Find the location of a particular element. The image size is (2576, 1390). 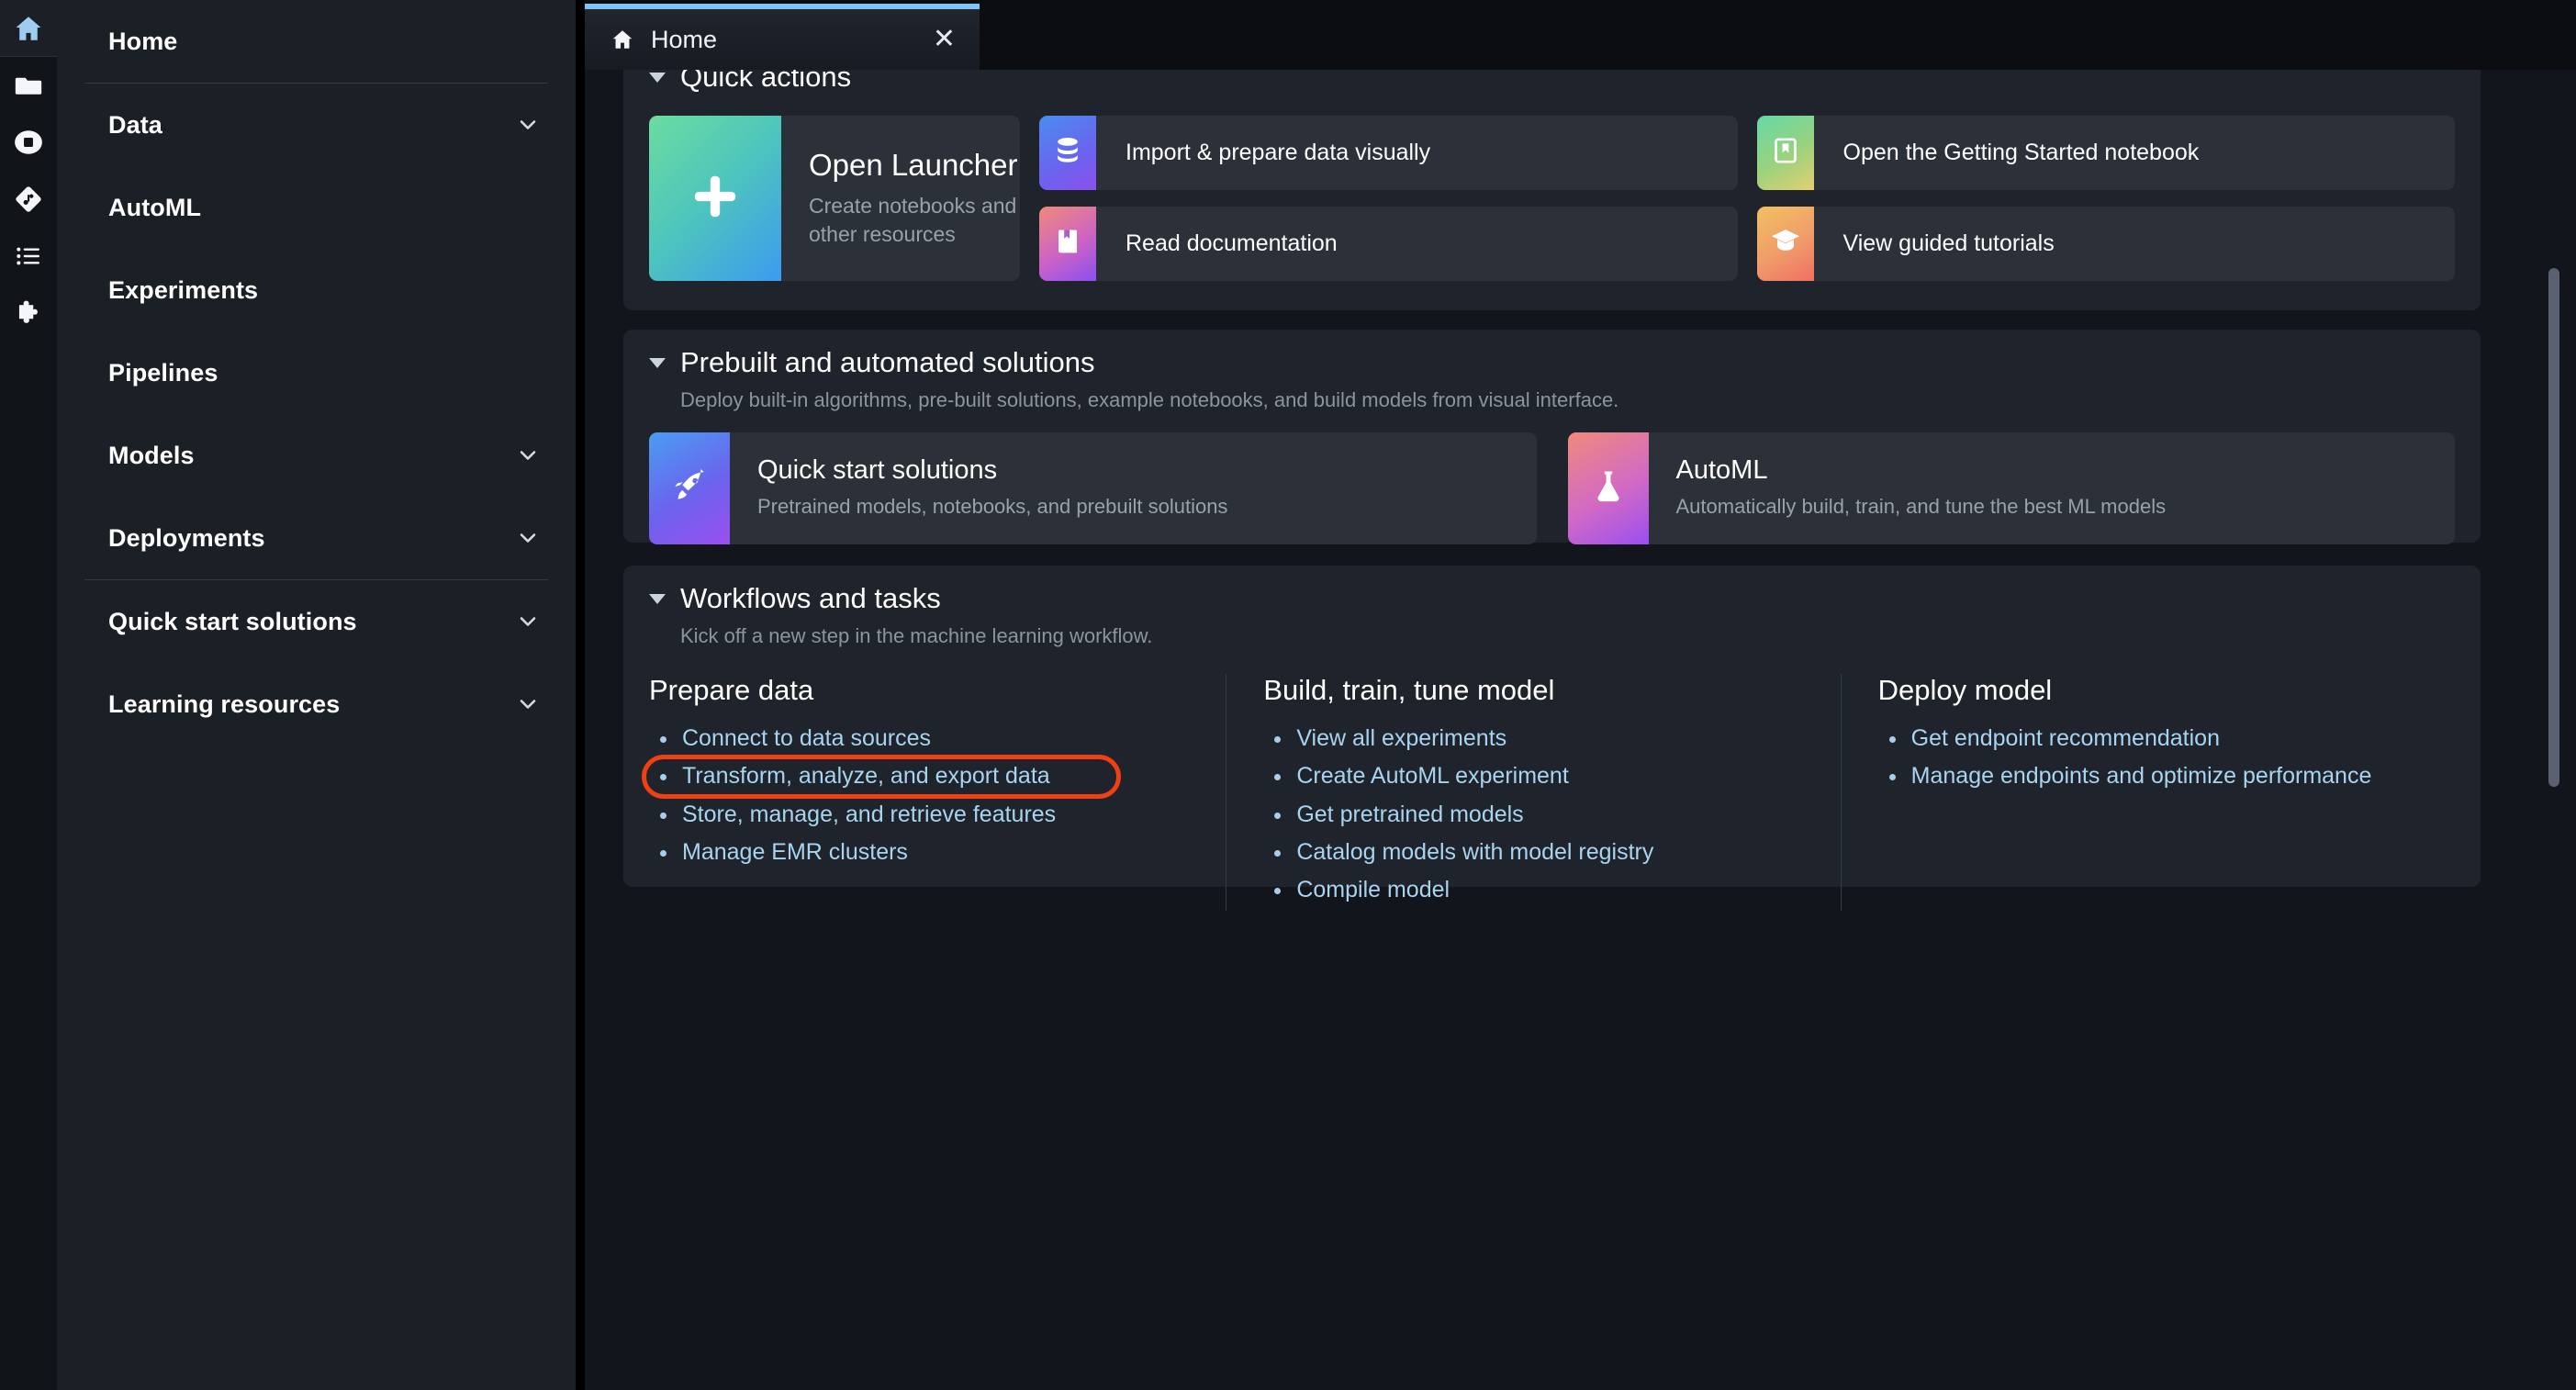

prebuilt-header: Prebuilt and automated solutions is located at coordinates (1552, 354).